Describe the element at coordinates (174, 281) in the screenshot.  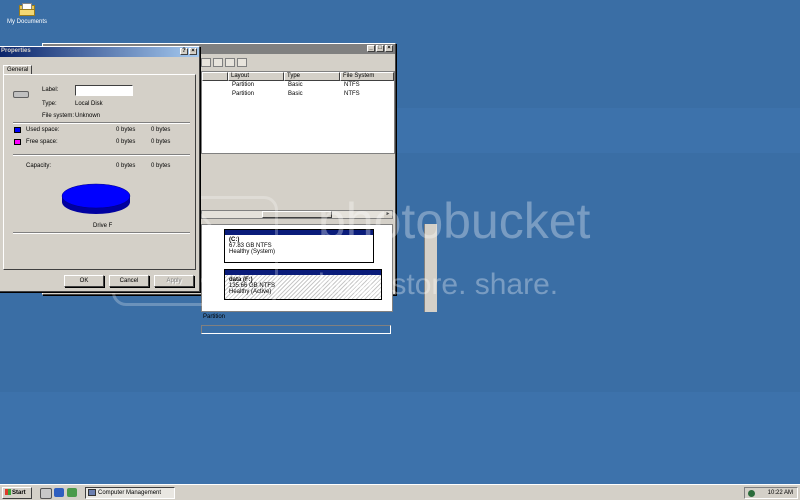
I see `apply-button: Apply` at that location.